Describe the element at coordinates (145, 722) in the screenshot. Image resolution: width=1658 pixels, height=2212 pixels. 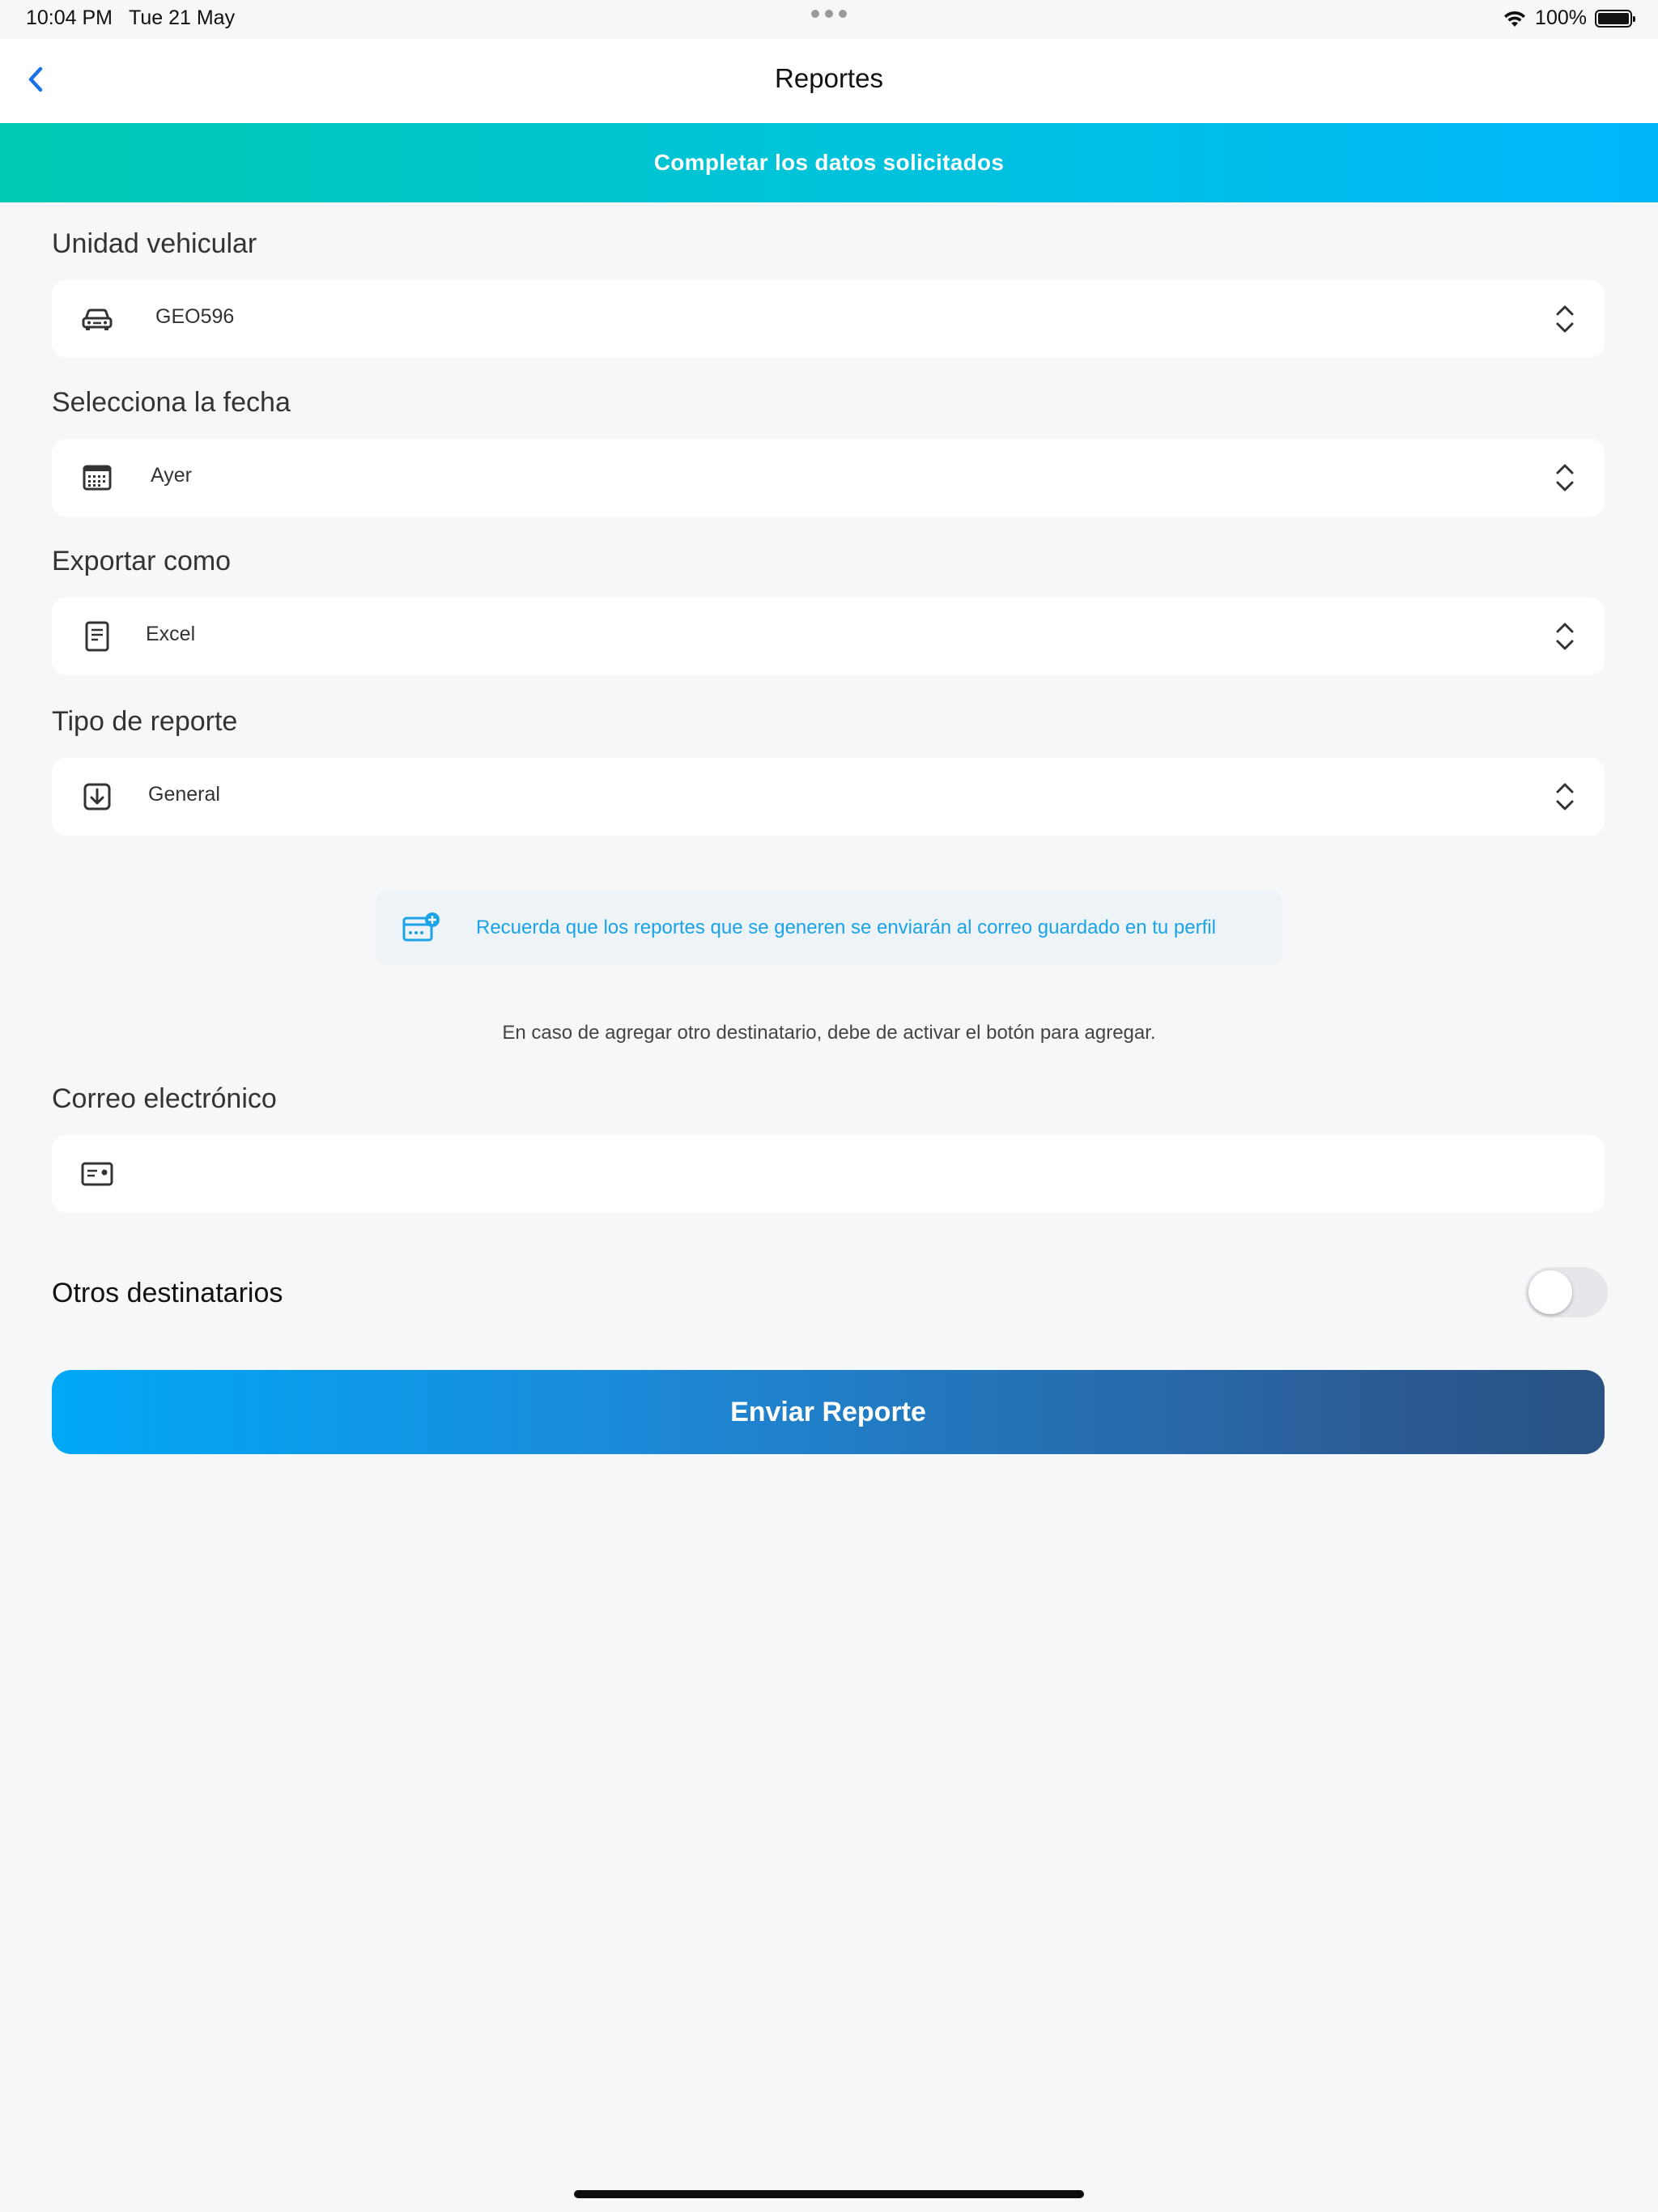
I see `report-type-label: Tipo de reporte` at that location.